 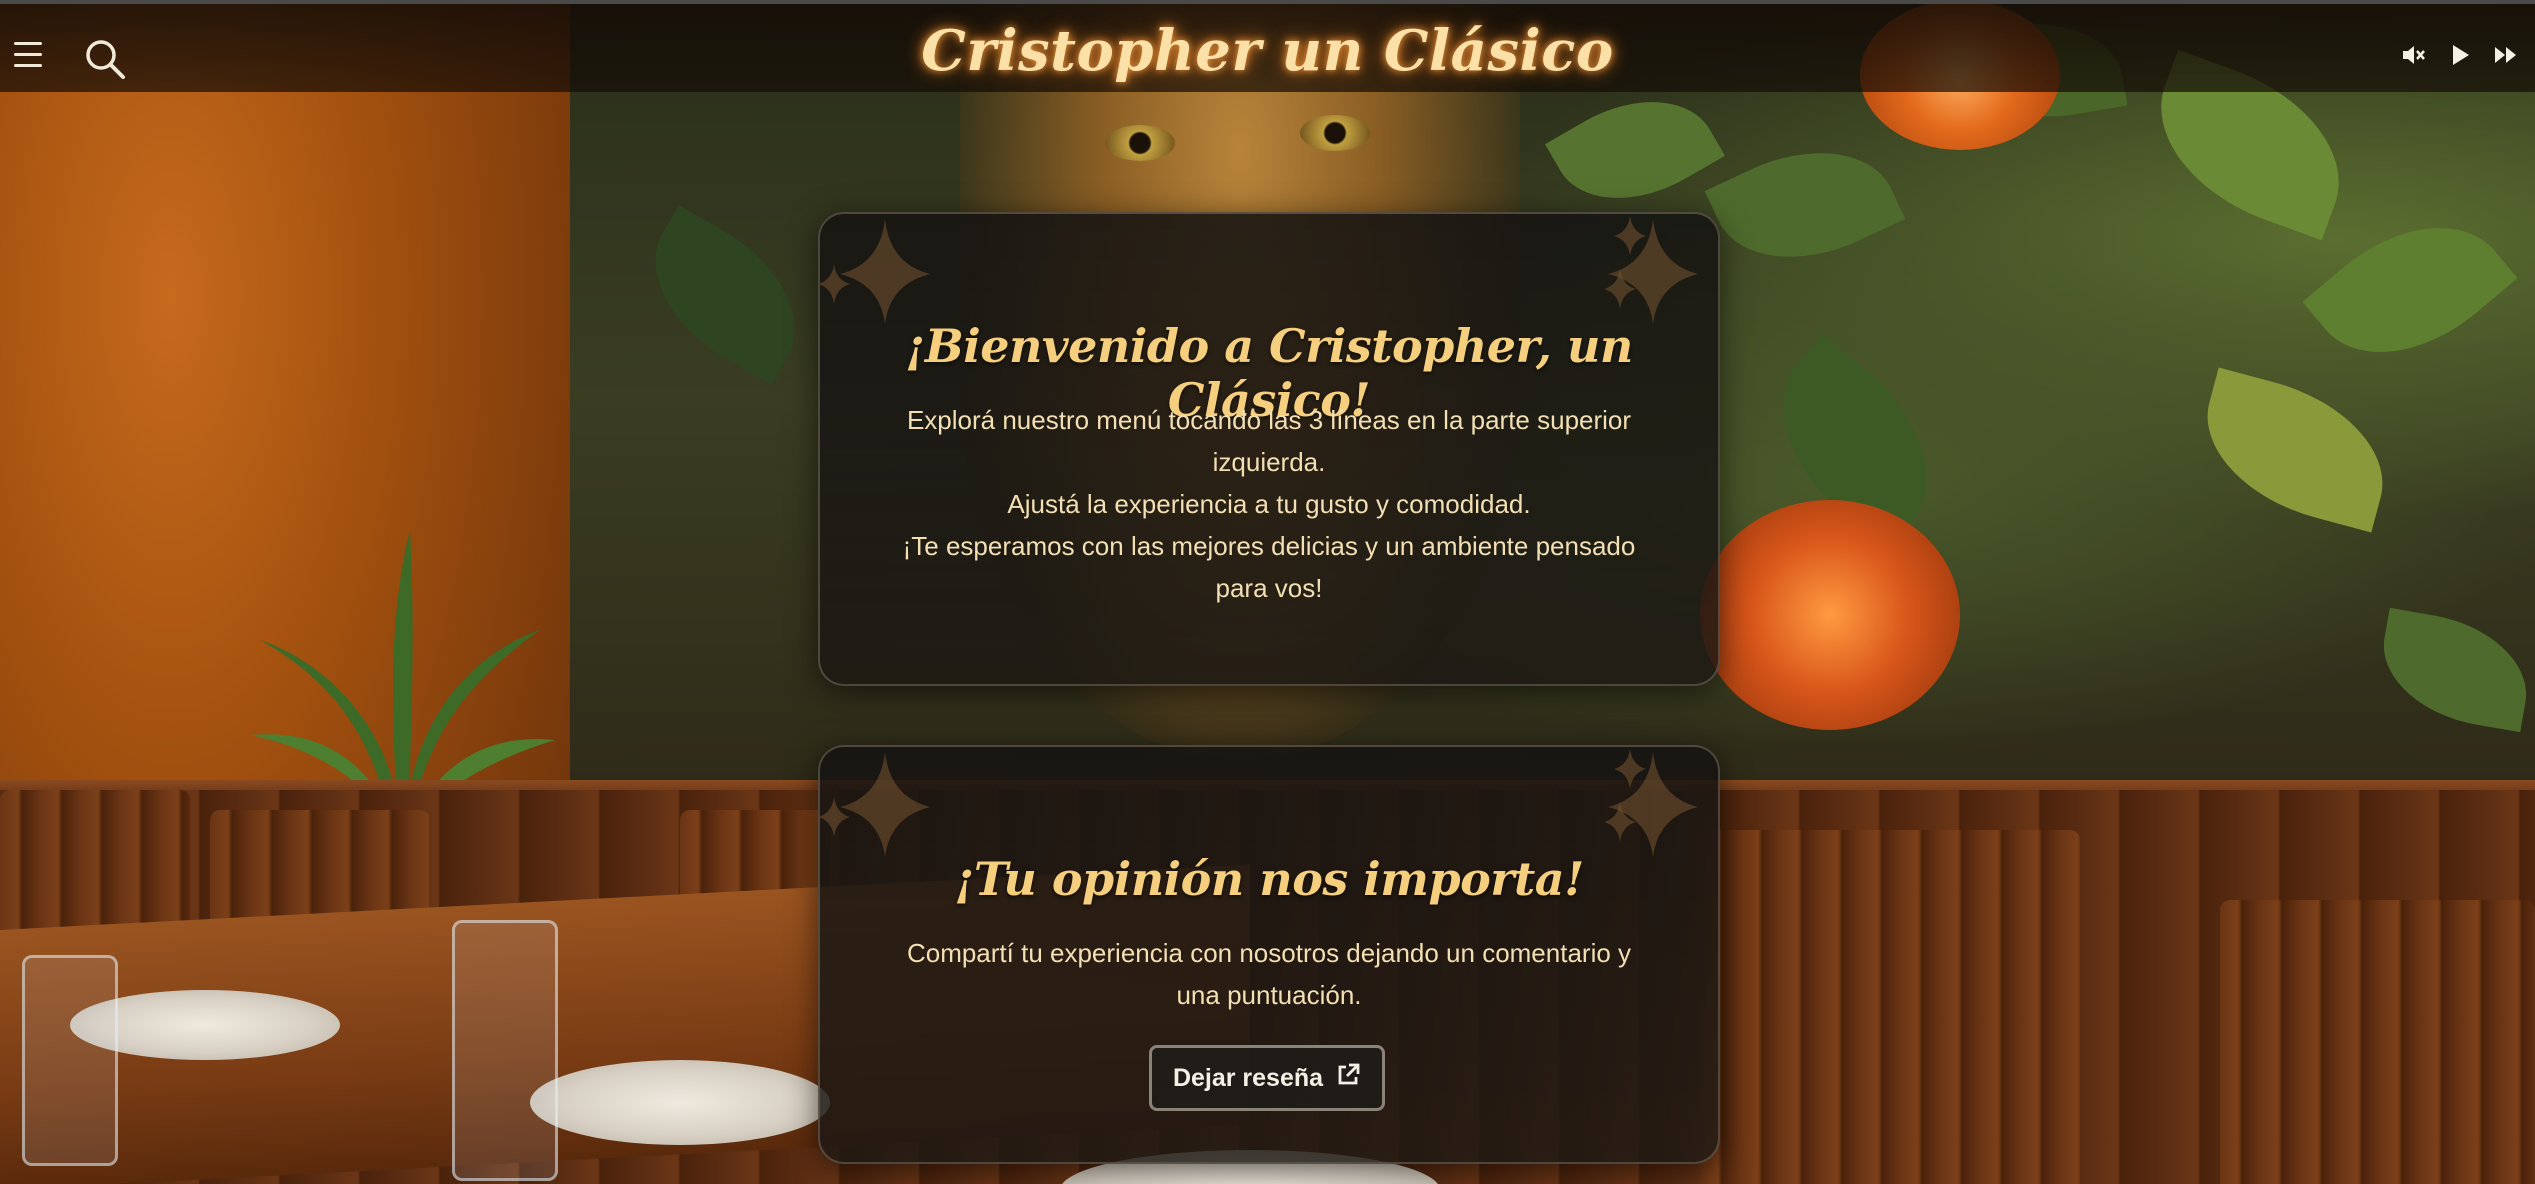 I want to click on review-heading: ¡Tu opinión nos importa!, so click(x=1269, y=879).